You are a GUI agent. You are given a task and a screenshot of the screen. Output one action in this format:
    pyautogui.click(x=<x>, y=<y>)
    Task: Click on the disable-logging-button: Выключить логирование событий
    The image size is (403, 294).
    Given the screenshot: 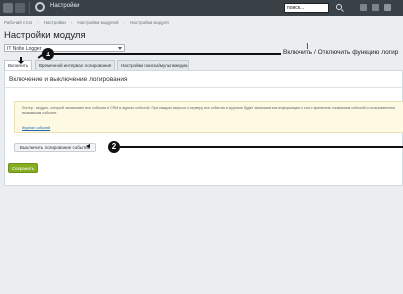 What is the action you would take?
    pyautogui.click(x=55, y=147)
    